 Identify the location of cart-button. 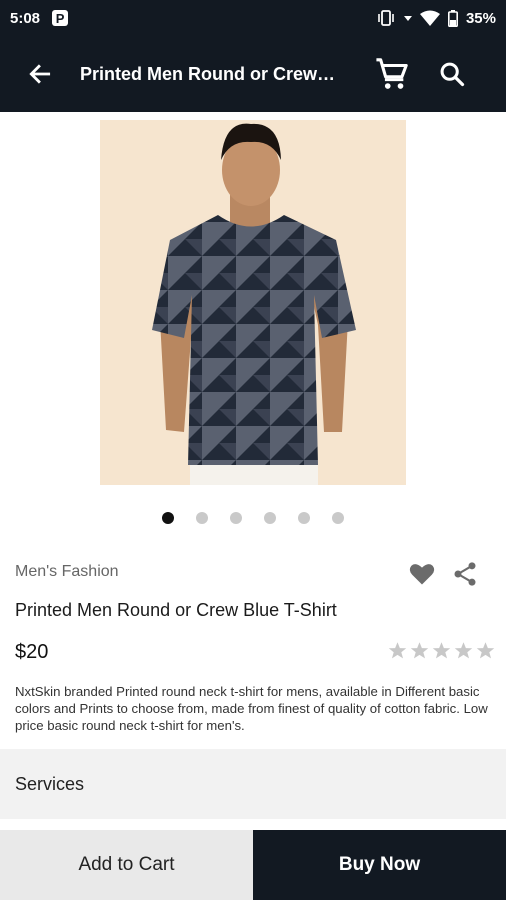
(392, 74).